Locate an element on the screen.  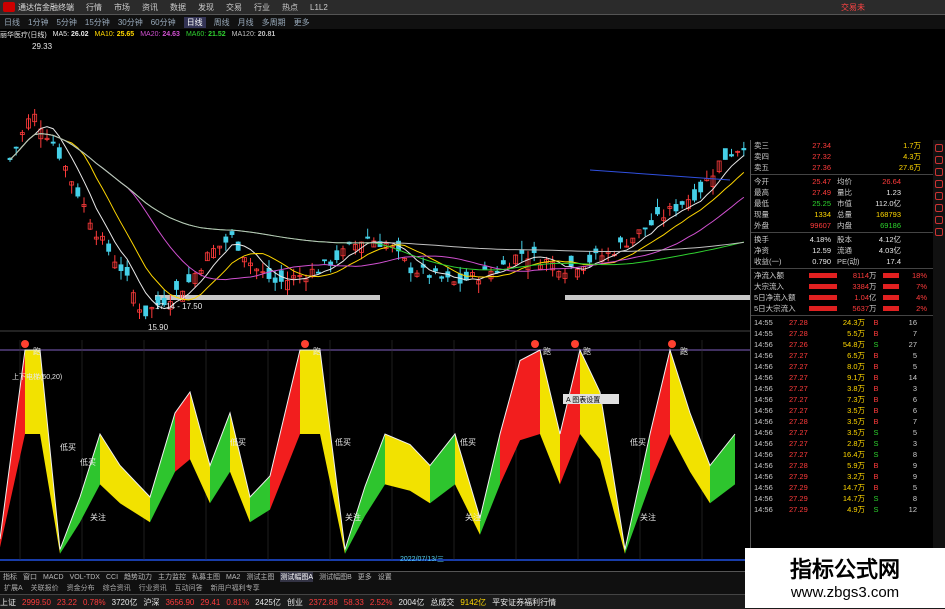
stat-value: 0.790 is located at coordinates (821, 261).